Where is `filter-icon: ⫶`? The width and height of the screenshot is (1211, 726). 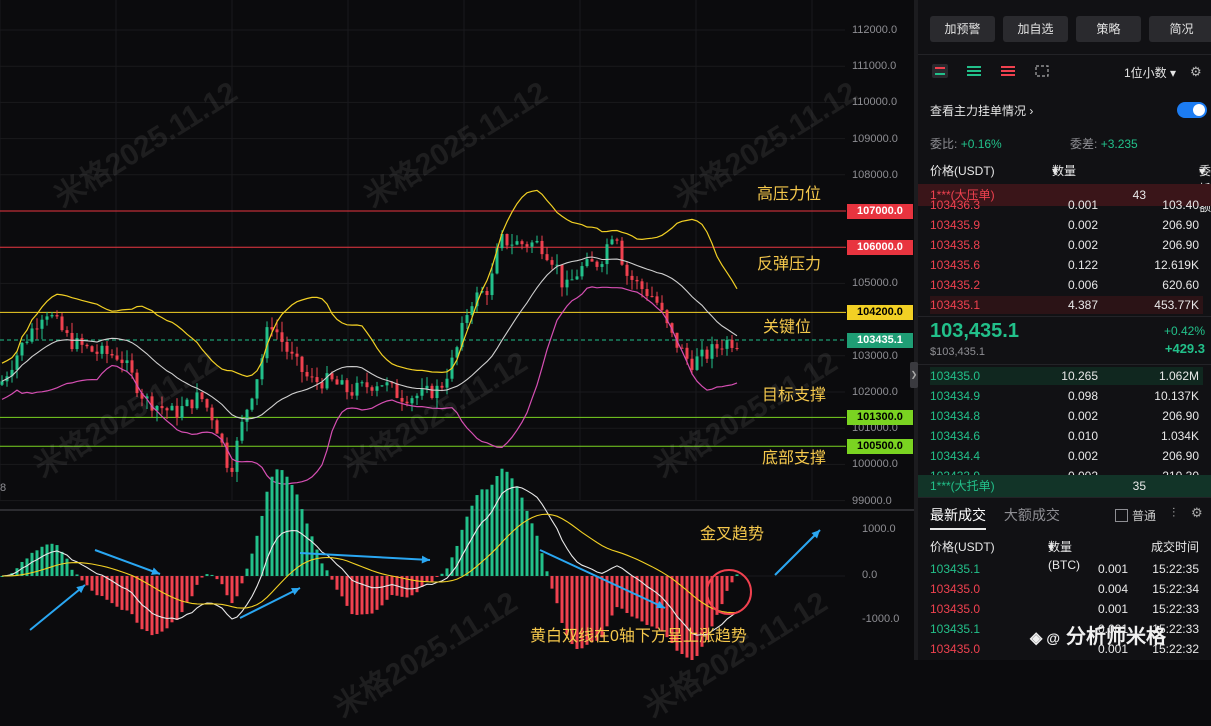
filter-icon: ⫶ is located at coordinates (1173, 513).